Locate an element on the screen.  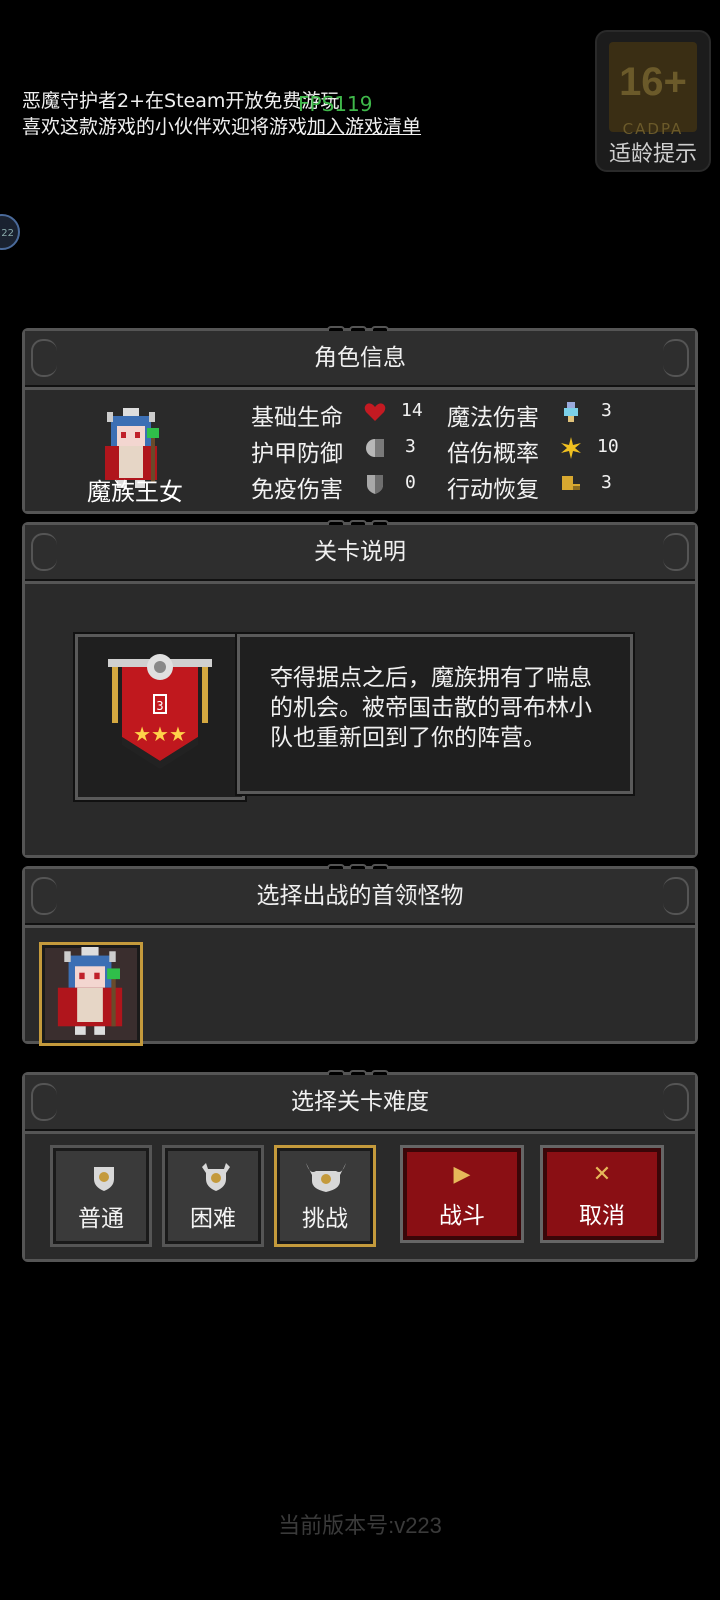
stat-label: 护甲防御 is located at coordinates (297, 454).